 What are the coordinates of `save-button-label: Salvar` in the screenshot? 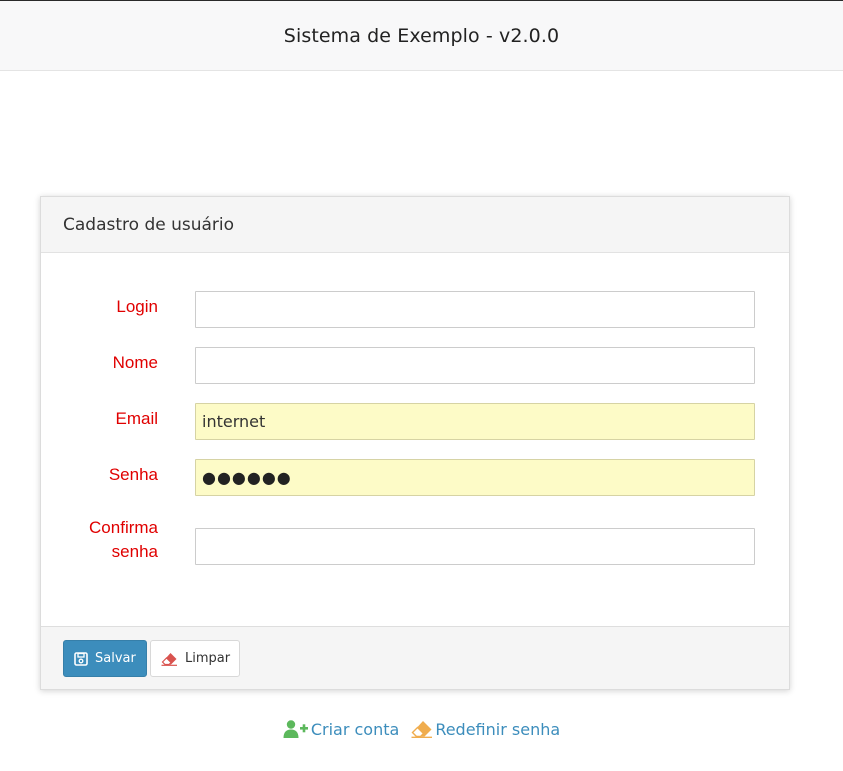 It's located at (115, 658).